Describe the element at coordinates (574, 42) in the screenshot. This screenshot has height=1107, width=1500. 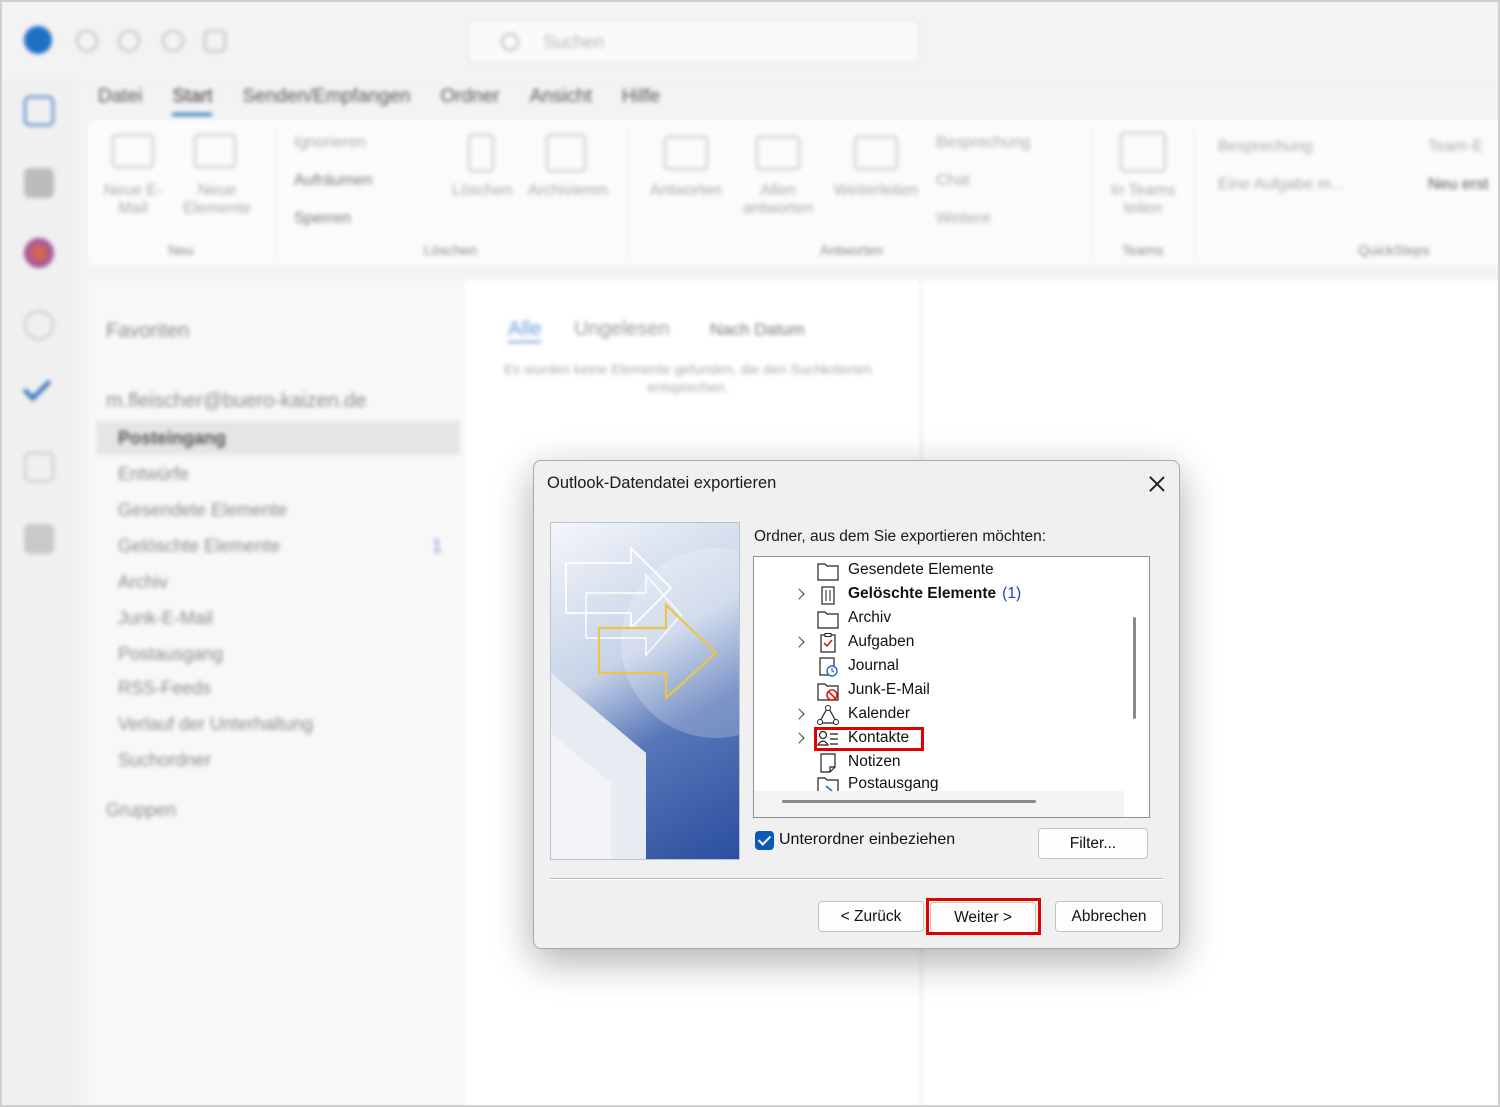
I see `search-placeholder: Suchen` at that location.